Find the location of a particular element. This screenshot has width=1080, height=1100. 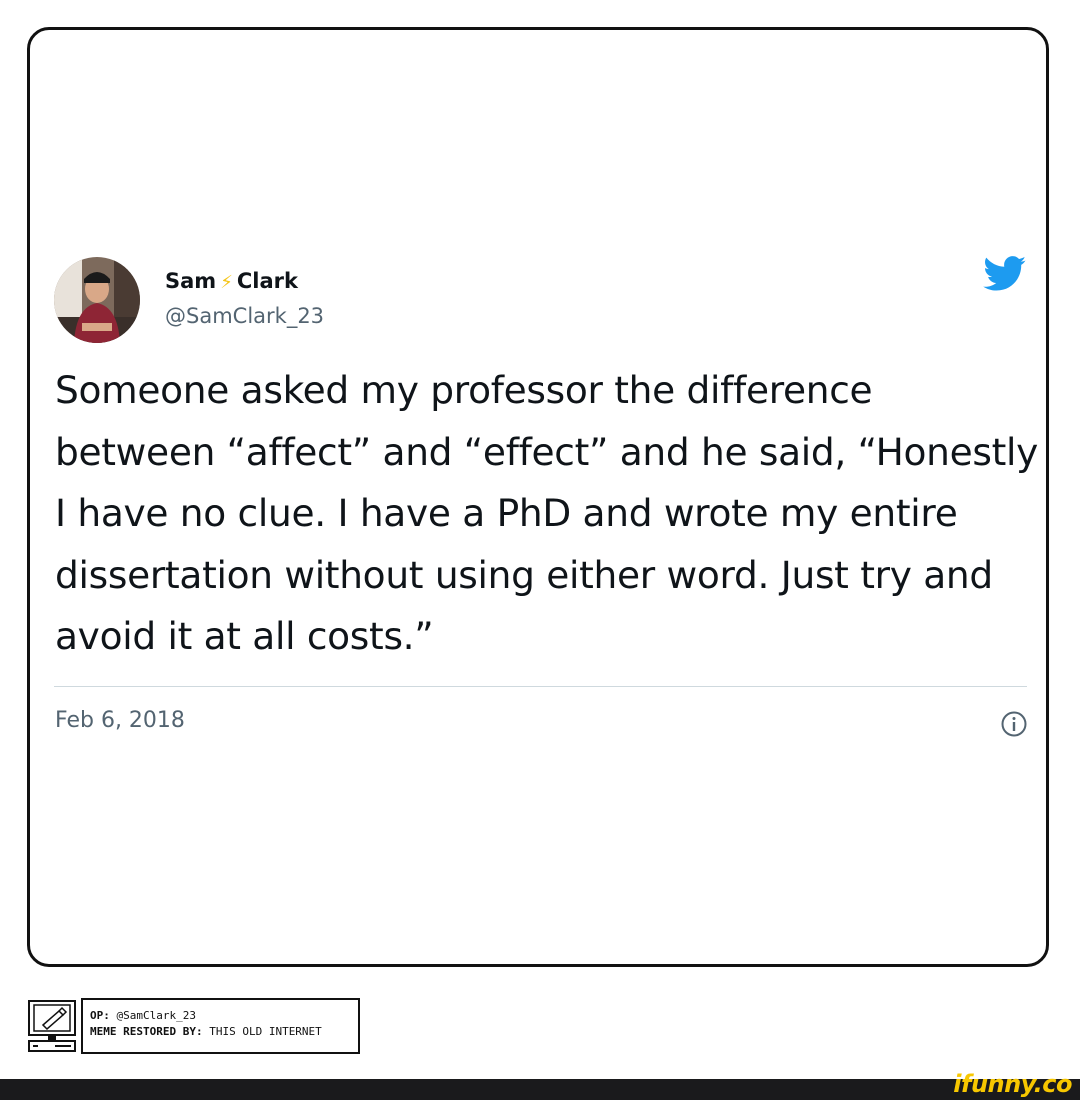

ifunny-watermark: ifunny.co is located at coordinates (1012, 1084).